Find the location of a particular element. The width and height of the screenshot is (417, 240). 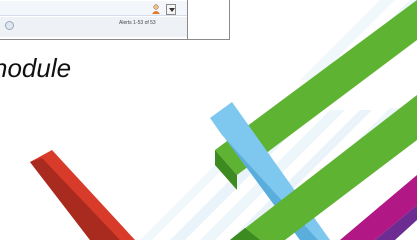

circle-button-icon is located at coordinates (9, 25).